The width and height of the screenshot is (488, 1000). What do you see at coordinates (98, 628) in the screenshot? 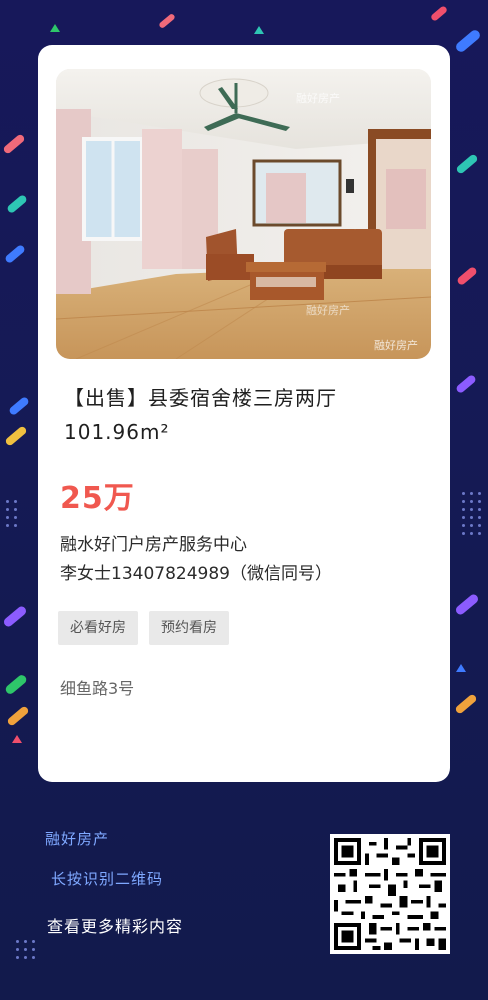
I see `tag-must-see: 必看好房` at bounding box center [98, 628].